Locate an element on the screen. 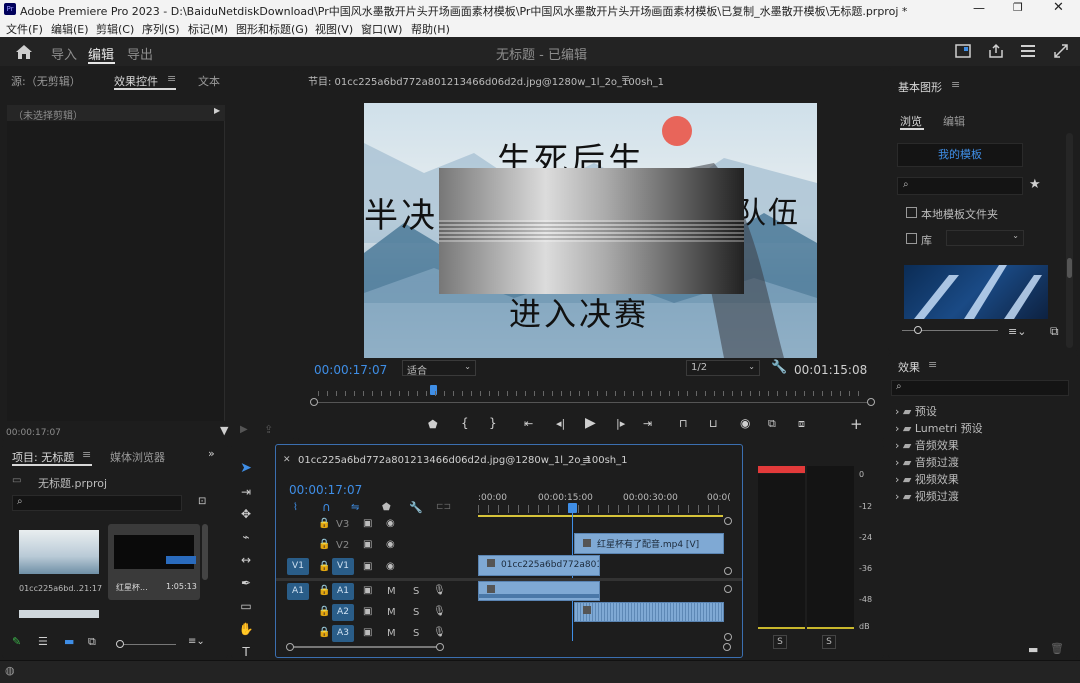 The width and height of the screenshot is (1080, 683). captions-icon: ⊏⊐ is located at coordinates (443, 507).